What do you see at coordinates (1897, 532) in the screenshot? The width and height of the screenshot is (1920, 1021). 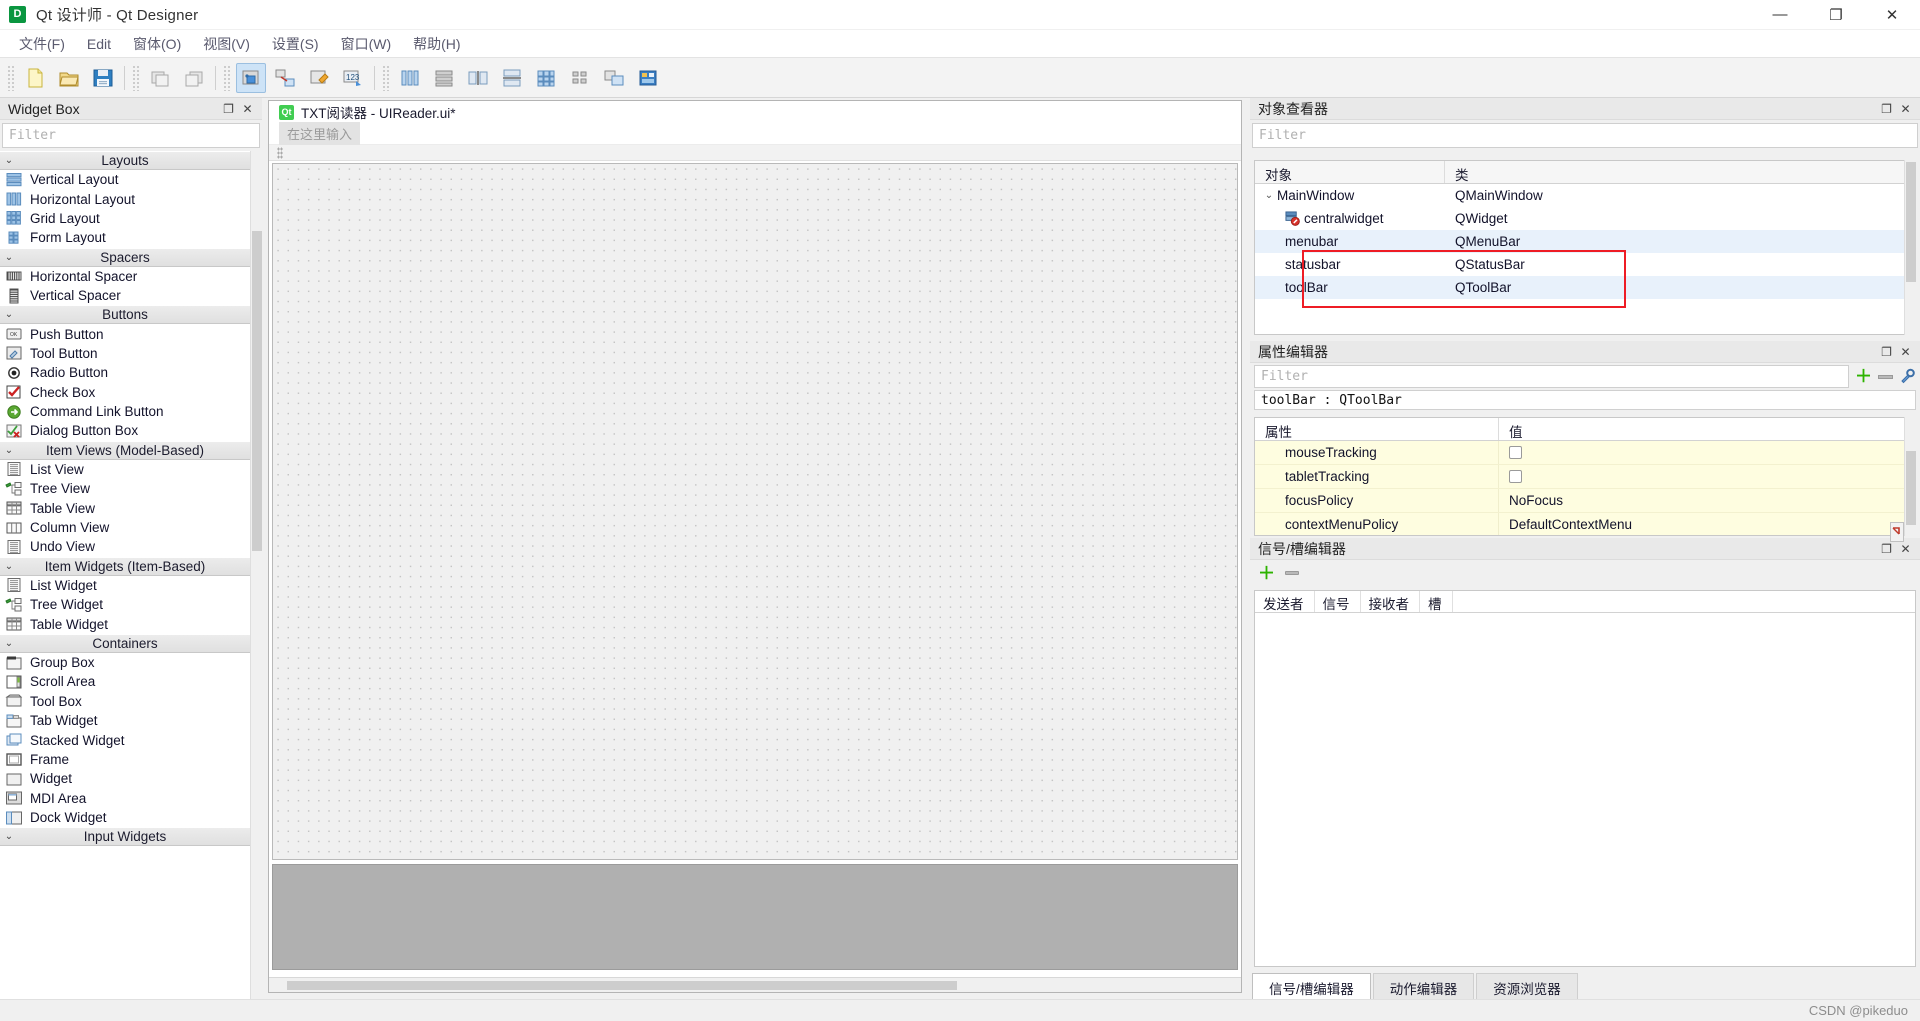 I see `property-reset-button` at bounding box center [1897, 532].